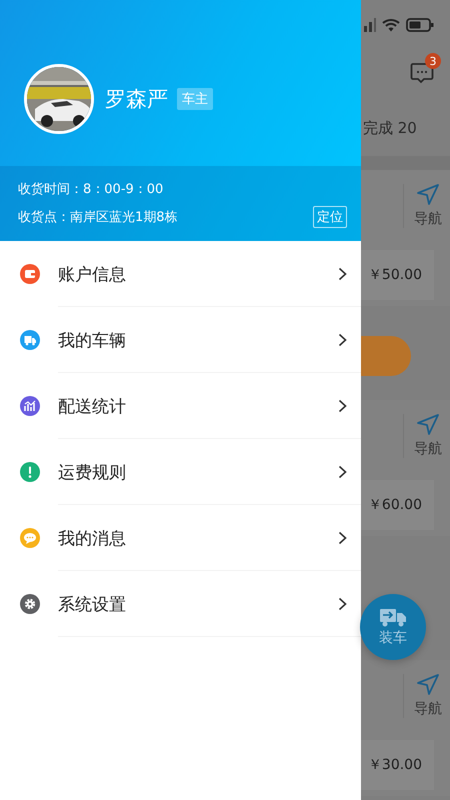 The image size is (450, 800). What do you see at coordinates (195, 99) in the screenshot?
I see `role-badge: 车主` at bounding box center [195, 99].